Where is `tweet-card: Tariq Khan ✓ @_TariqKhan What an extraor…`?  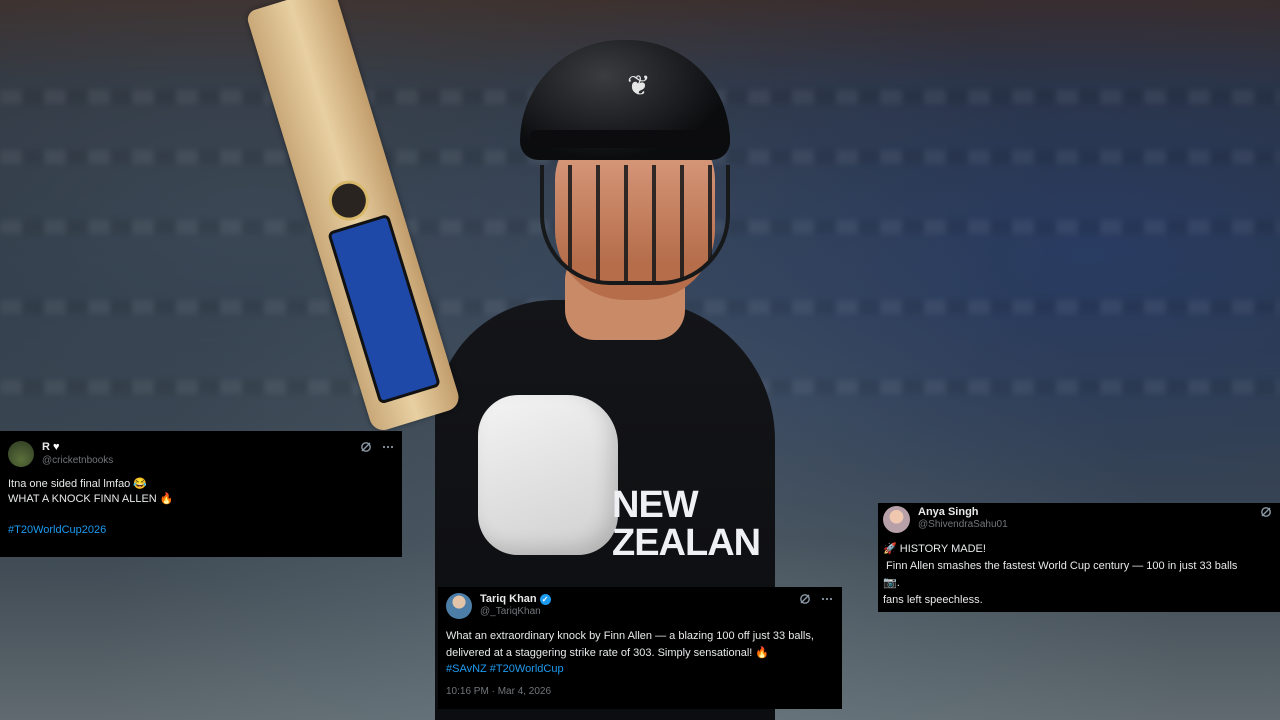
tweet-card: Tariq Khan ✓ @_TariqKhan What an extraor… is located at coordinates (640, 648).